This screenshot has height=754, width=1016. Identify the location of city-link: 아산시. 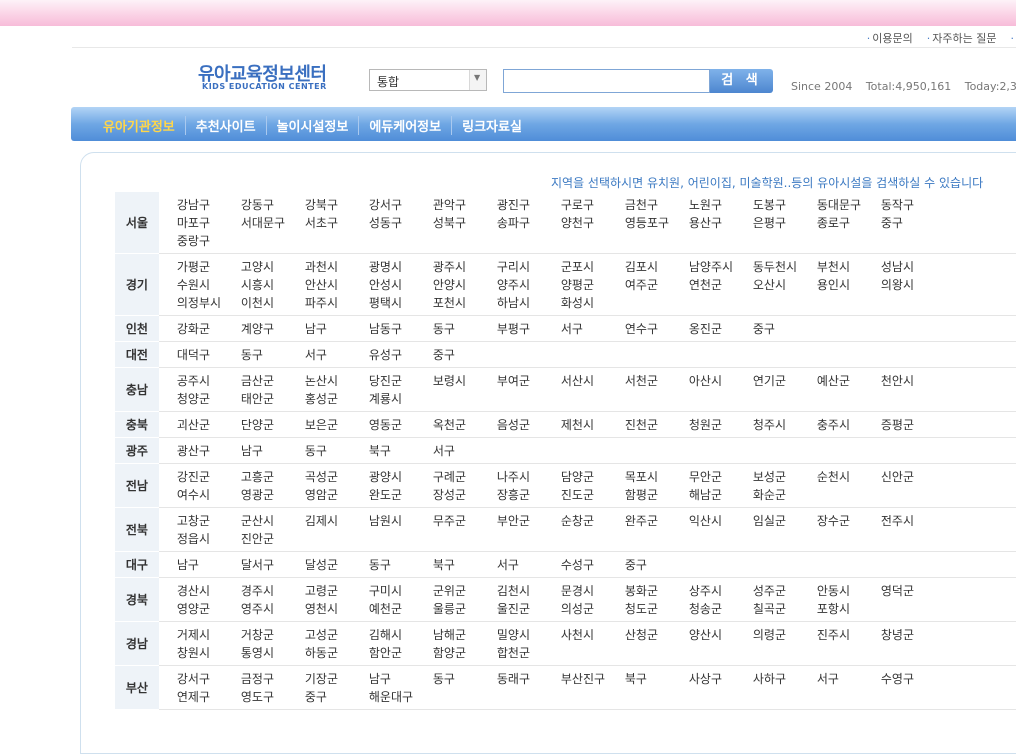
(721, 381).